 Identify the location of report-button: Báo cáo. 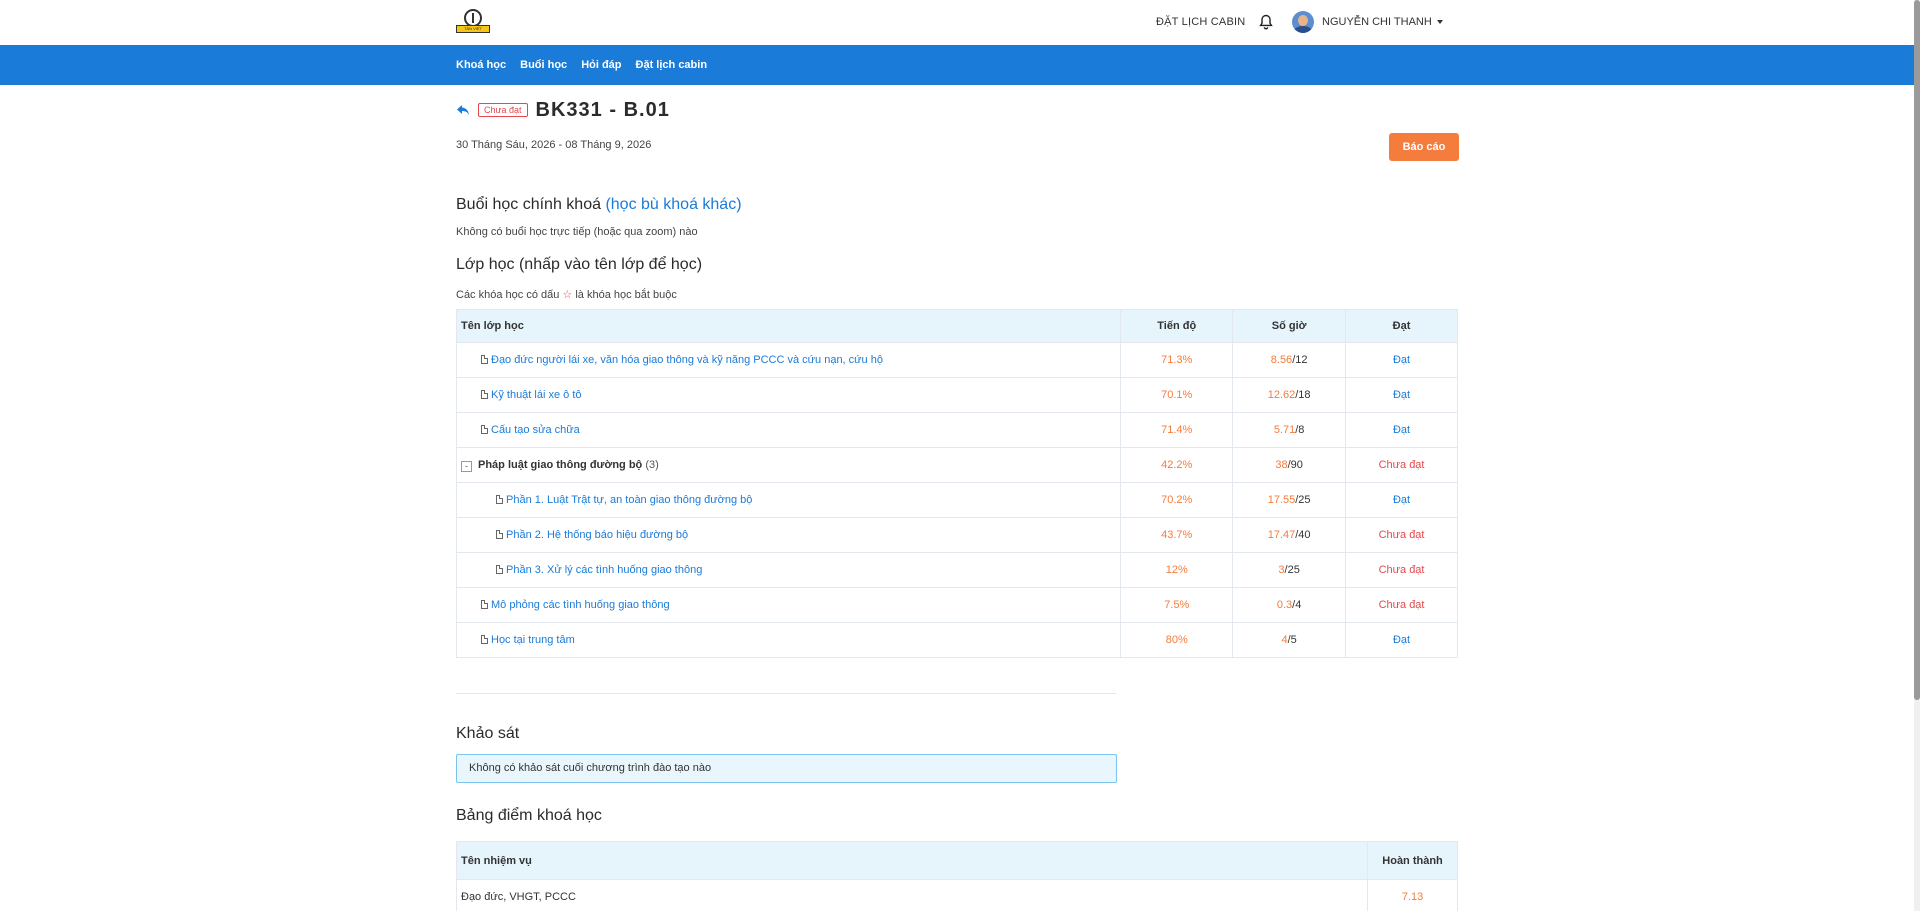
(1424, 147).